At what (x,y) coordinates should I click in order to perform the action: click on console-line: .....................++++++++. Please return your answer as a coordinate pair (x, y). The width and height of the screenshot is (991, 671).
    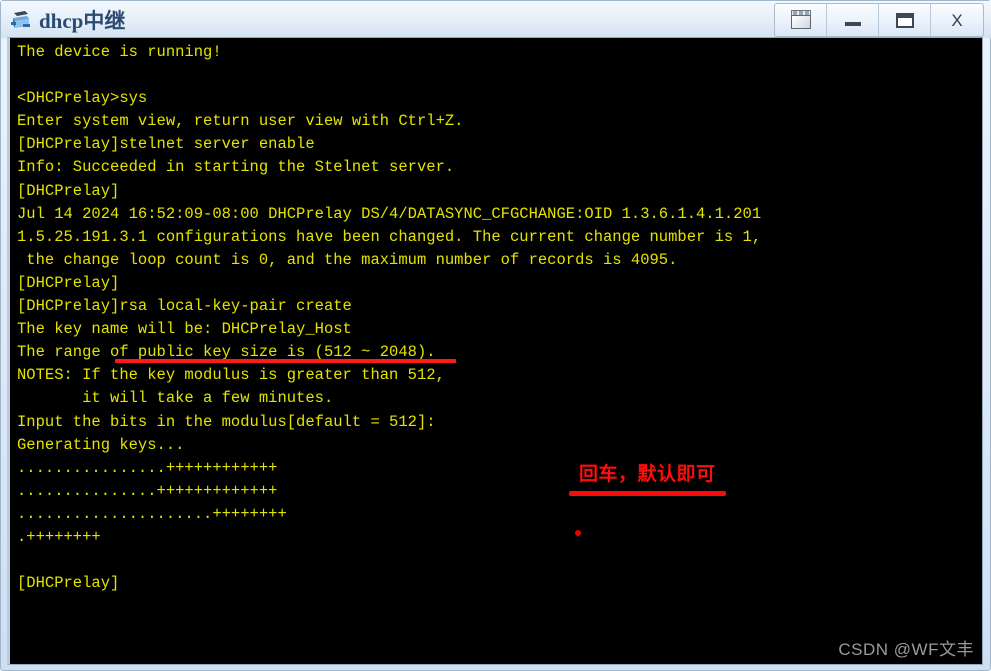
    Looking at the image, I should click on (152, 513).